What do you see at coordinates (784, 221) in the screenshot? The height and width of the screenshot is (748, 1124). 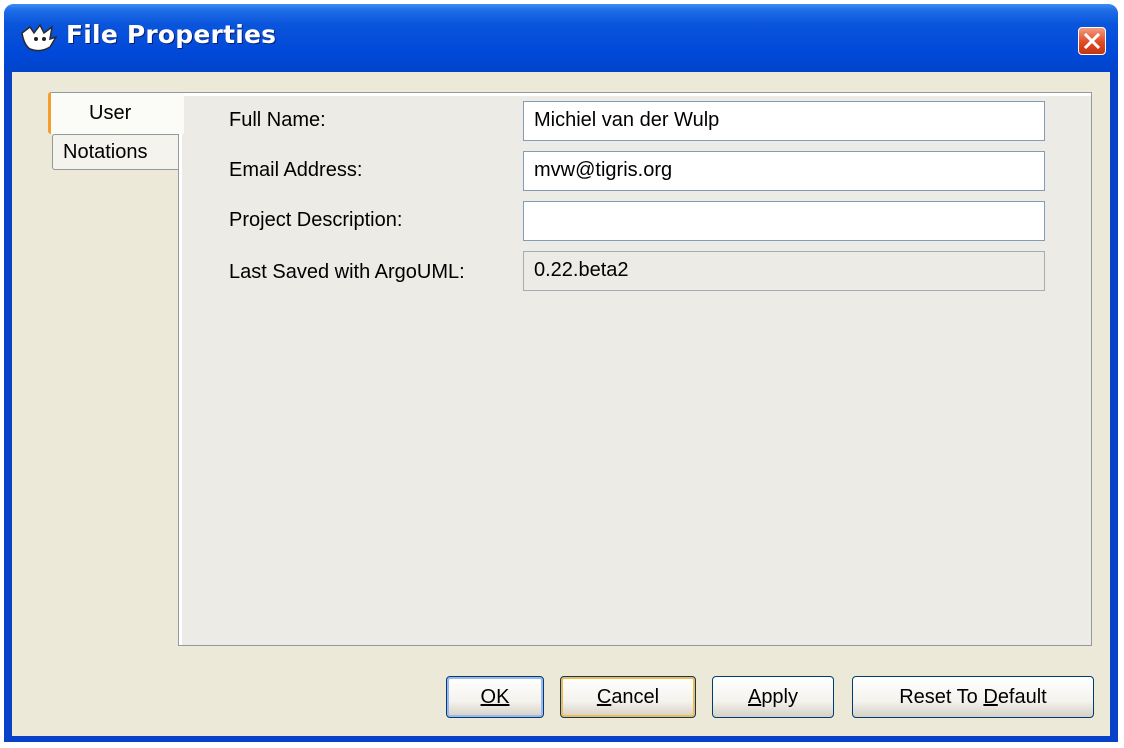 I see `project-description-field` at bounding box center [784, 221].